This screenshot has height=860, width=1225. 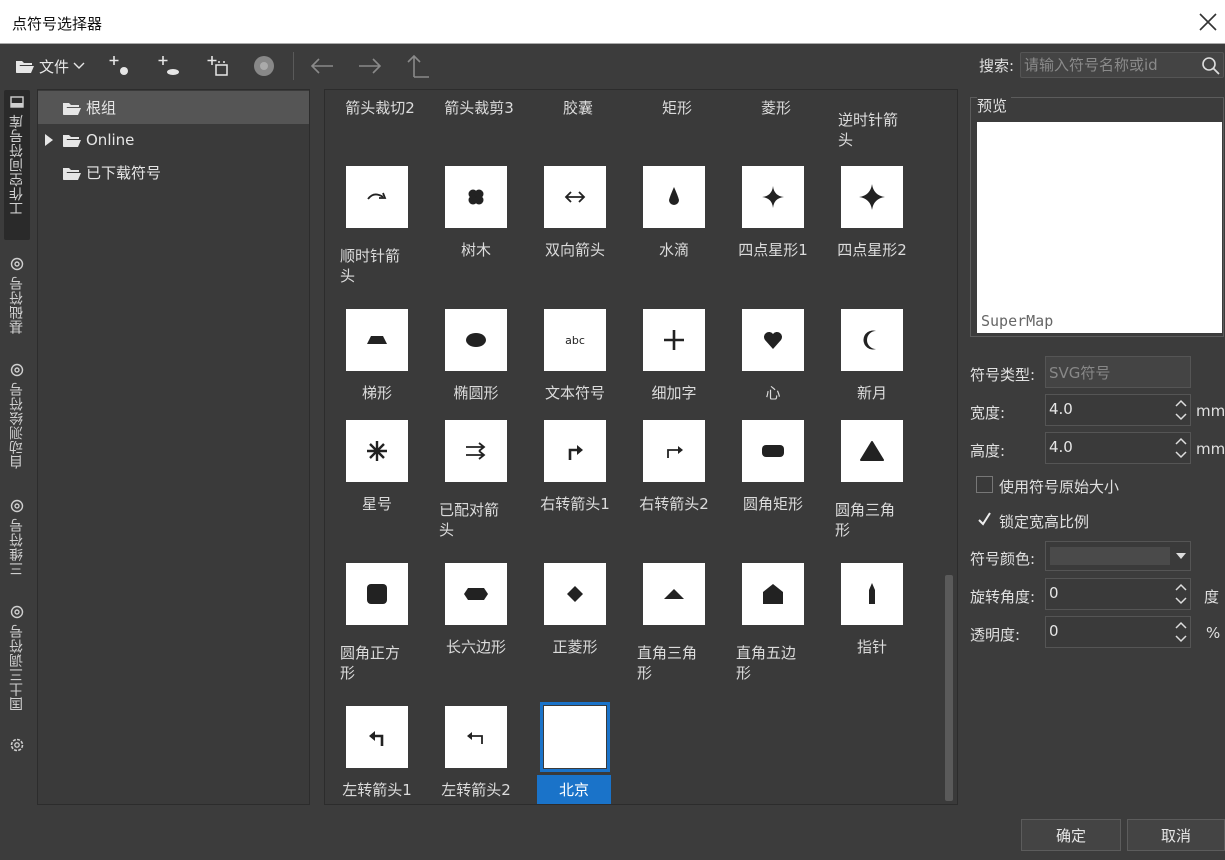 What do you see at coordinates (770, 628) in the screenshot?
I see `symbol-item: 直角五边形` at bounding box center [770, 628].